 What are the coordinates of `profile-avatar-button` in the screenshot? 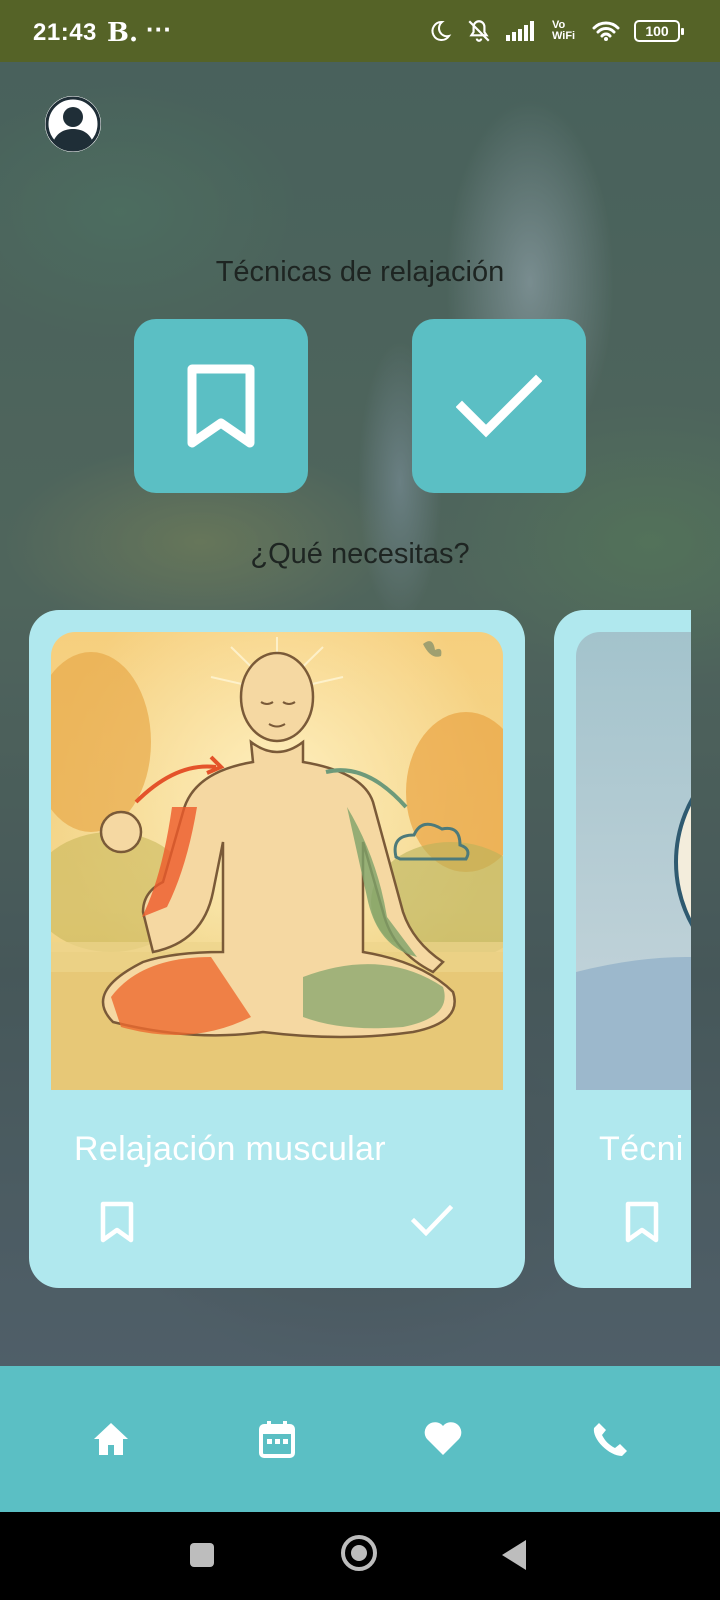 It's located at (73, 124).